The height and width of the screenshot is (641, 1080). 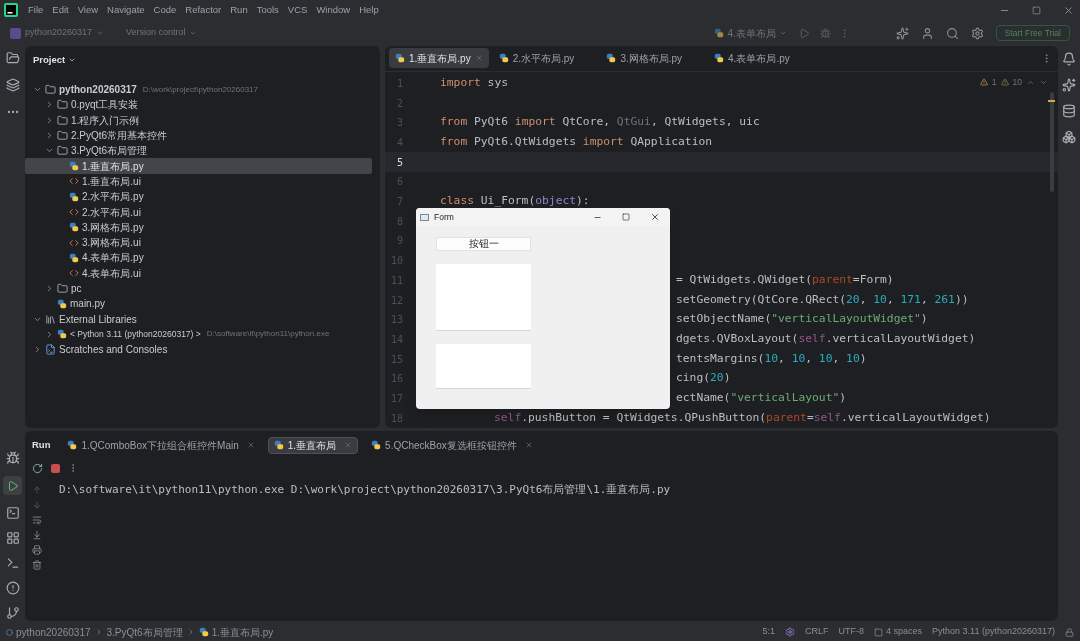 What do you see at coordinates (198, 304) in the screenshot?
I see `tree-item: main.py` at bounding box center [198, 304].